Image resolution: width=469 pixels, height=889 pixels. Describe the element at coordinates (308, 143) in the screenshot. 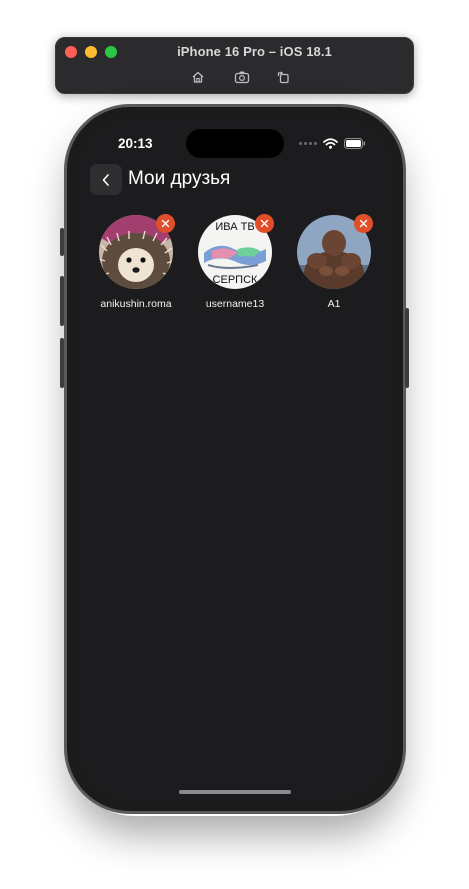

I see `cellular-icon` at that location.